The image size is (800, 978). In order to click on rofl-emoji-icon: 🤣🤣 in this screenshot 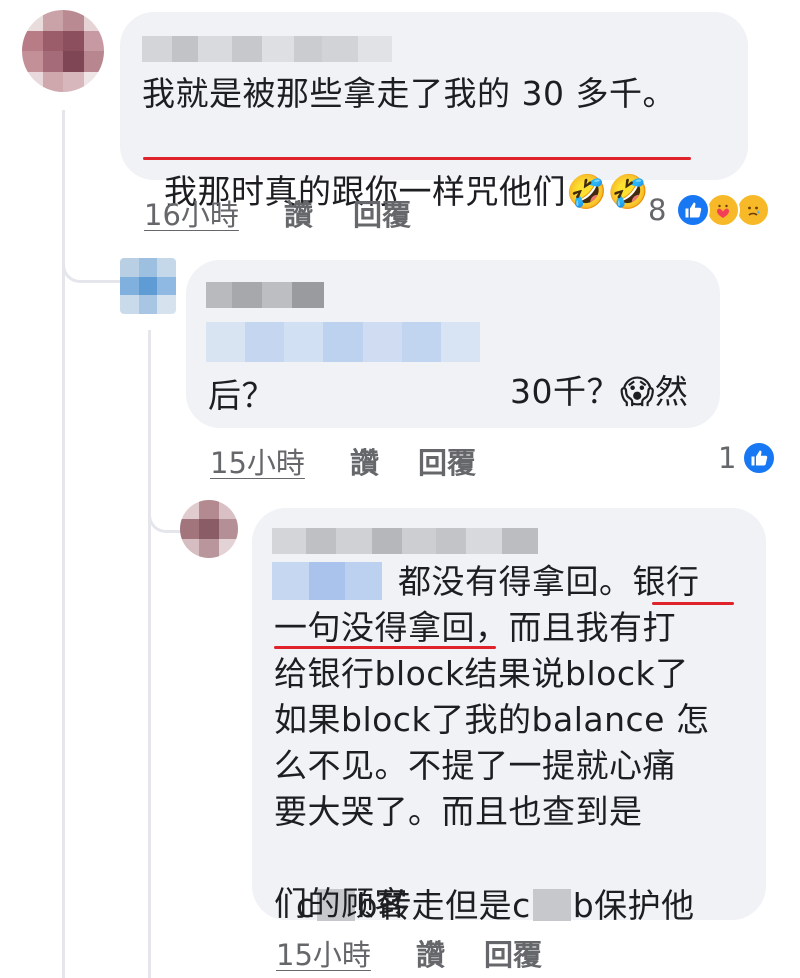, I will do `click(607, 191)`.